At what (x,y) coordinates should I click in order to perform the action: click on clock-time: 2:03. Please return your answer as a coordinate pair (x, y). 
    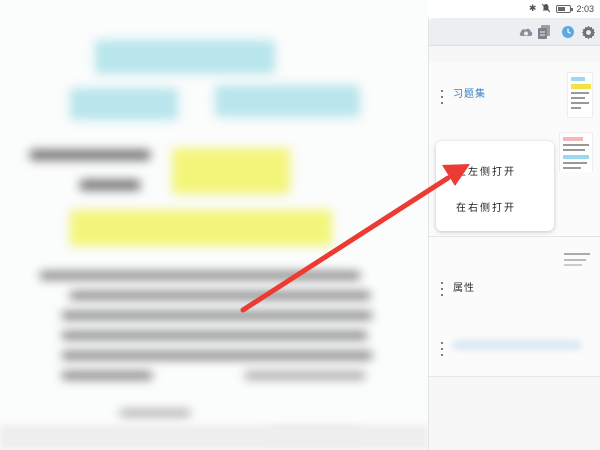
    Looking at the image, I should click on (585, 9).